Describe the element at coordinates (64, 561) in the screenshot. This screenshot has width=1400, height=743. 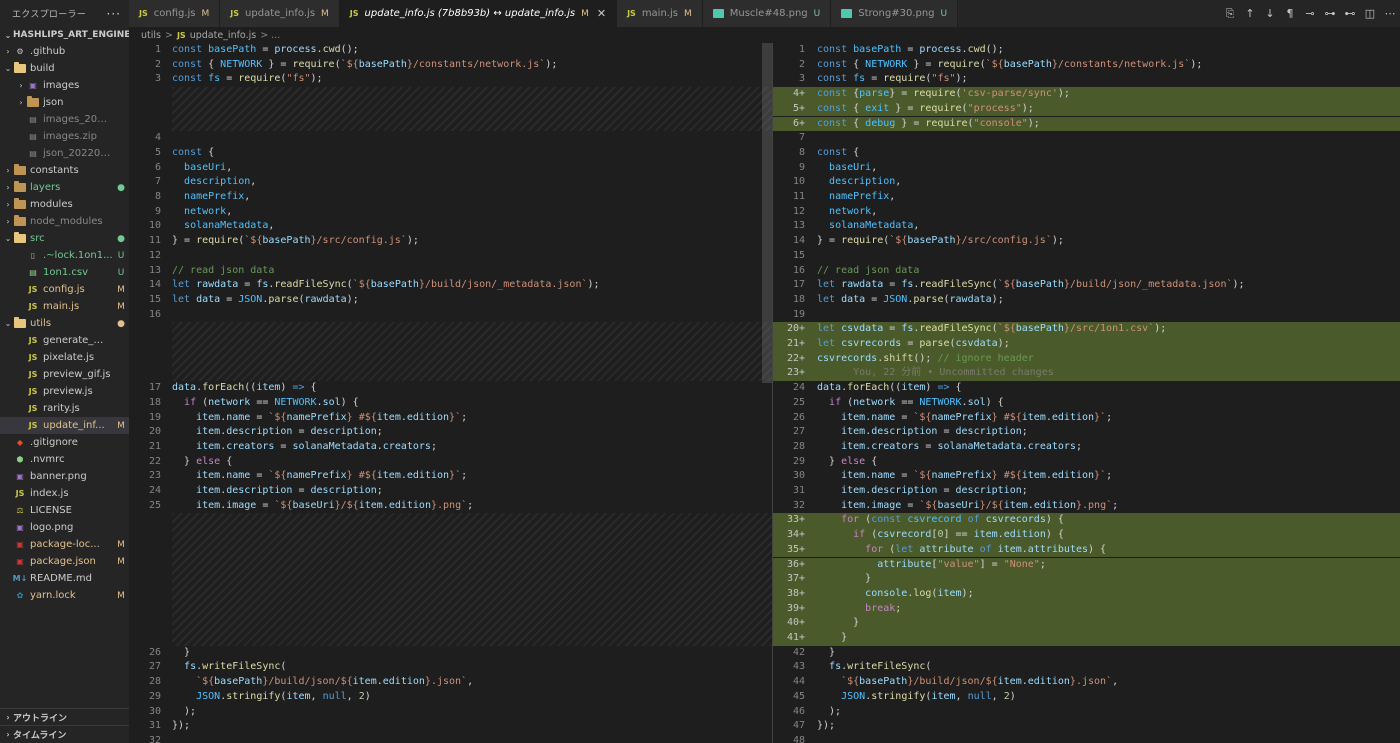
I see `tree-item: ▣ package.json M` at that location.